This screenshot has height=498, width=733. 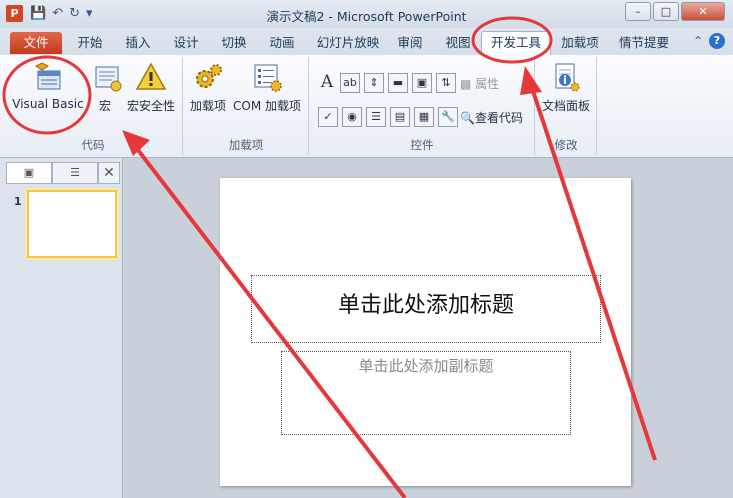 What do you see at coordinates (588, 263) in the screenshot?
I see `annotation-arrow-to-developer-tab` at bounding box center [588, 263].